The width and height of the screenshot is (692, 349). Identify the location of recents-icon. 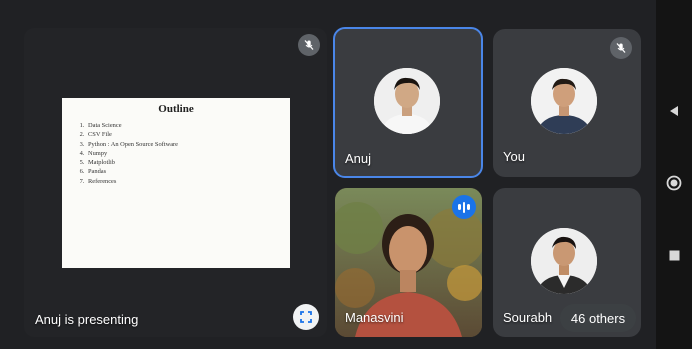
(674, 255).